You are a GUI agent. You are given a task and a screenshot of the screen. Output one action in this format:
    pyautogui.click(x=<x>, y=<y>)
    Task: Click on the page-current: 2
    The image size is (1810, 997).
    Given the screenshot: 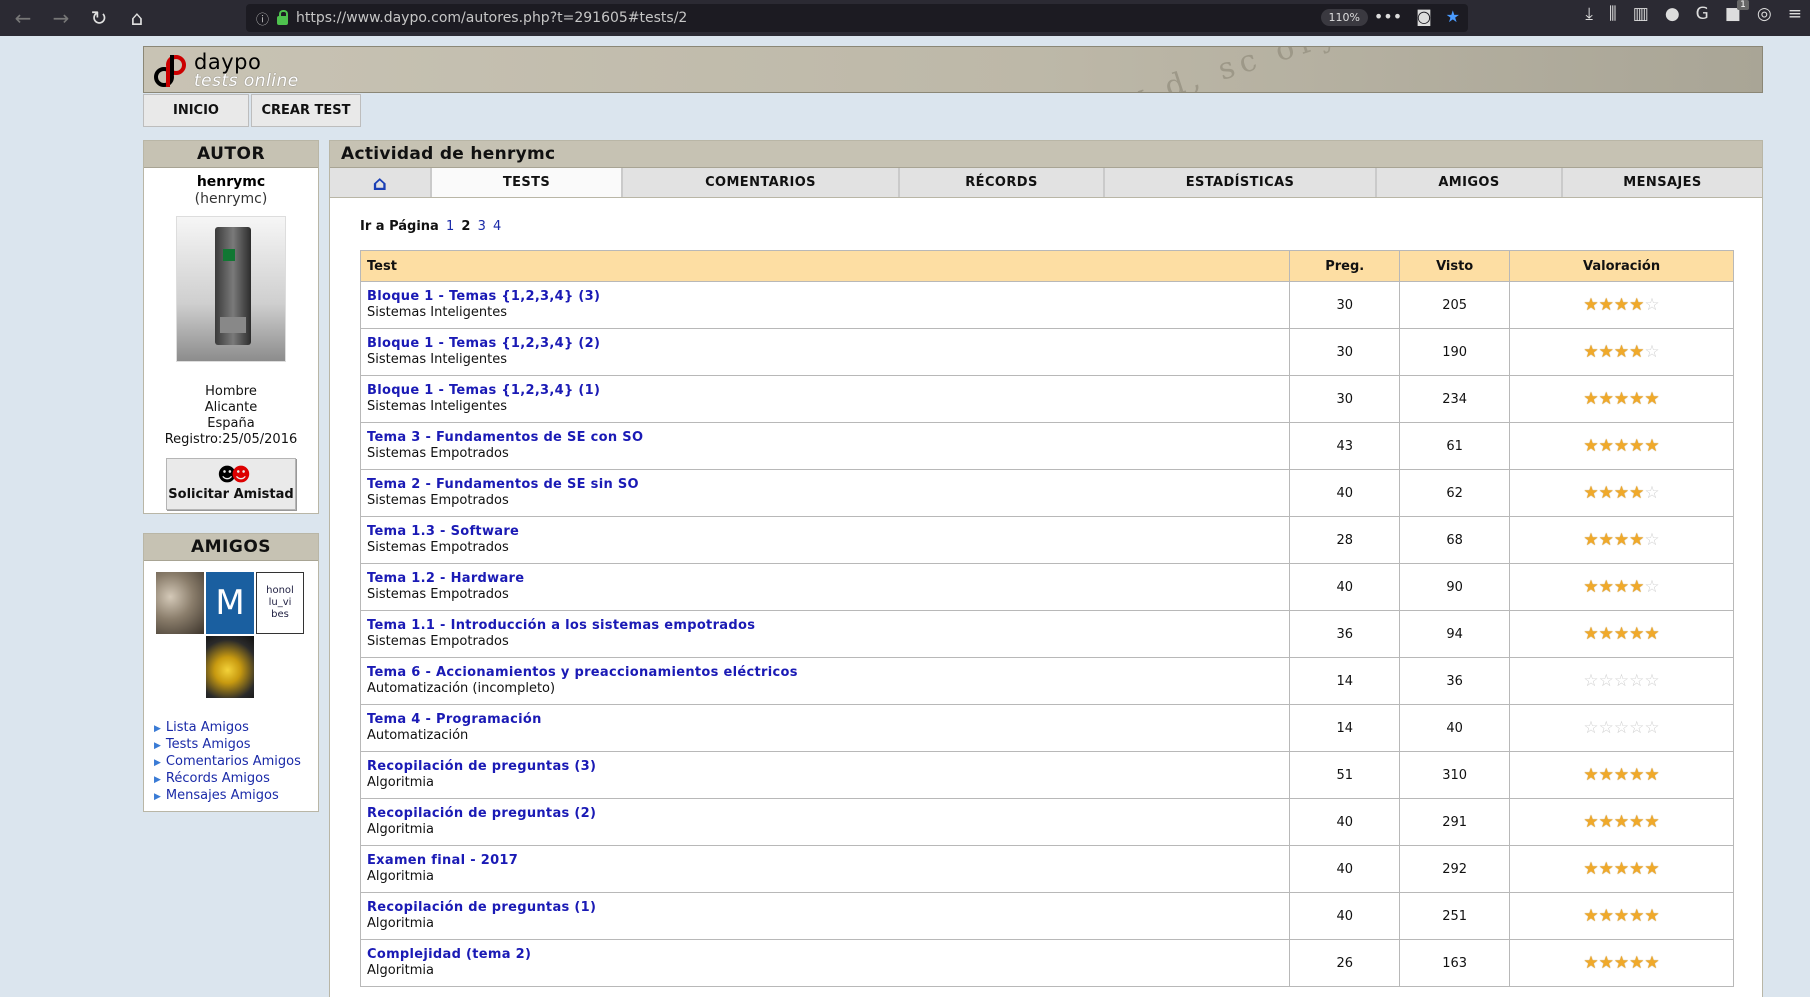 What is the action you would take?
    pyautogui.click(x=466, y=226)
    